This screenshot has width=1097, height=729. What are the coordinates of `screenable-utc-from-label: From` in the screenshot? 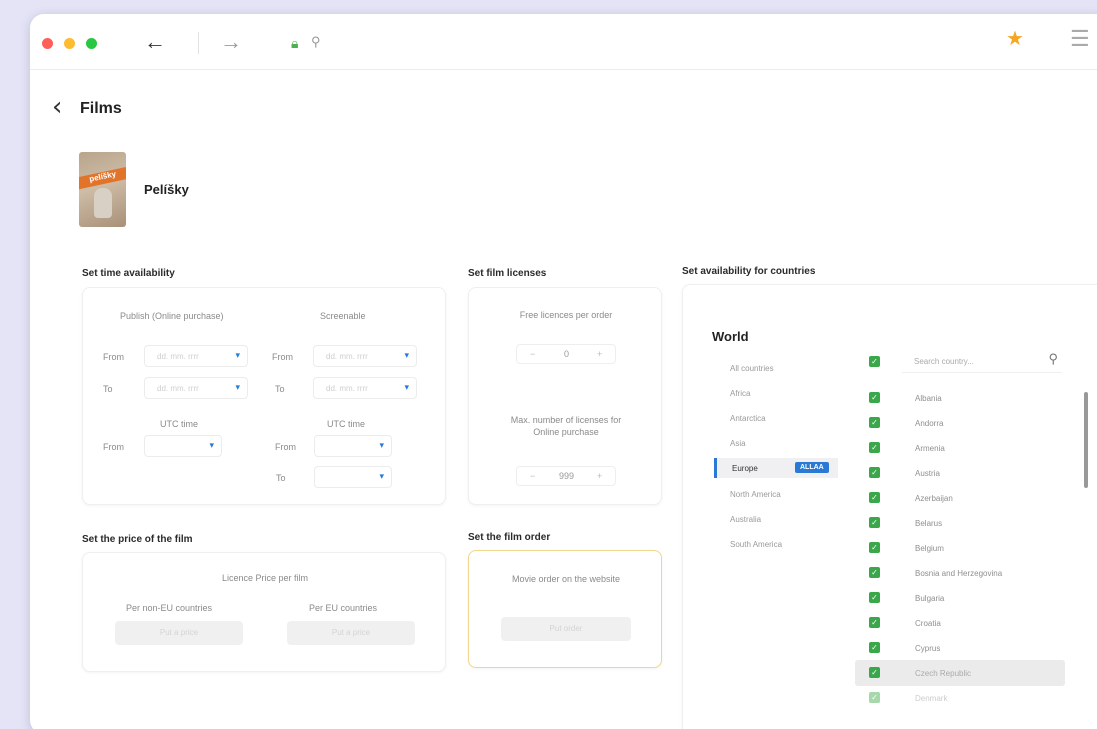 It's located at (285, 447).